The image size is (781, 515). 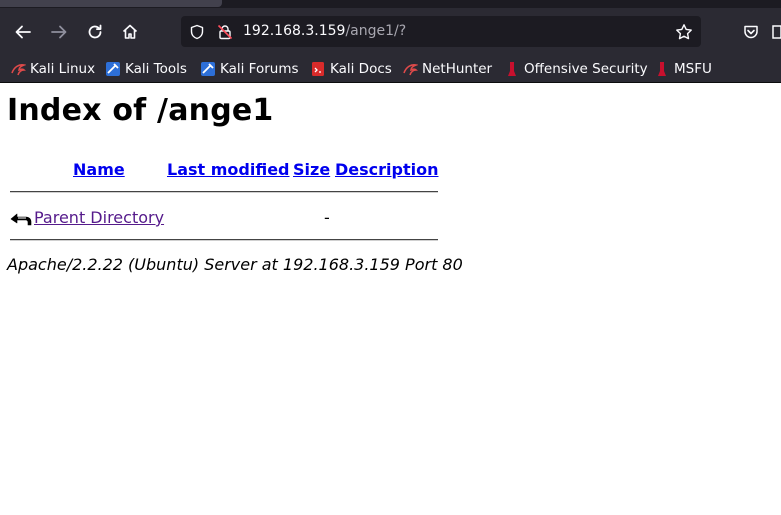 I want to click on nethunter-icon, so click(x=410, y=70).